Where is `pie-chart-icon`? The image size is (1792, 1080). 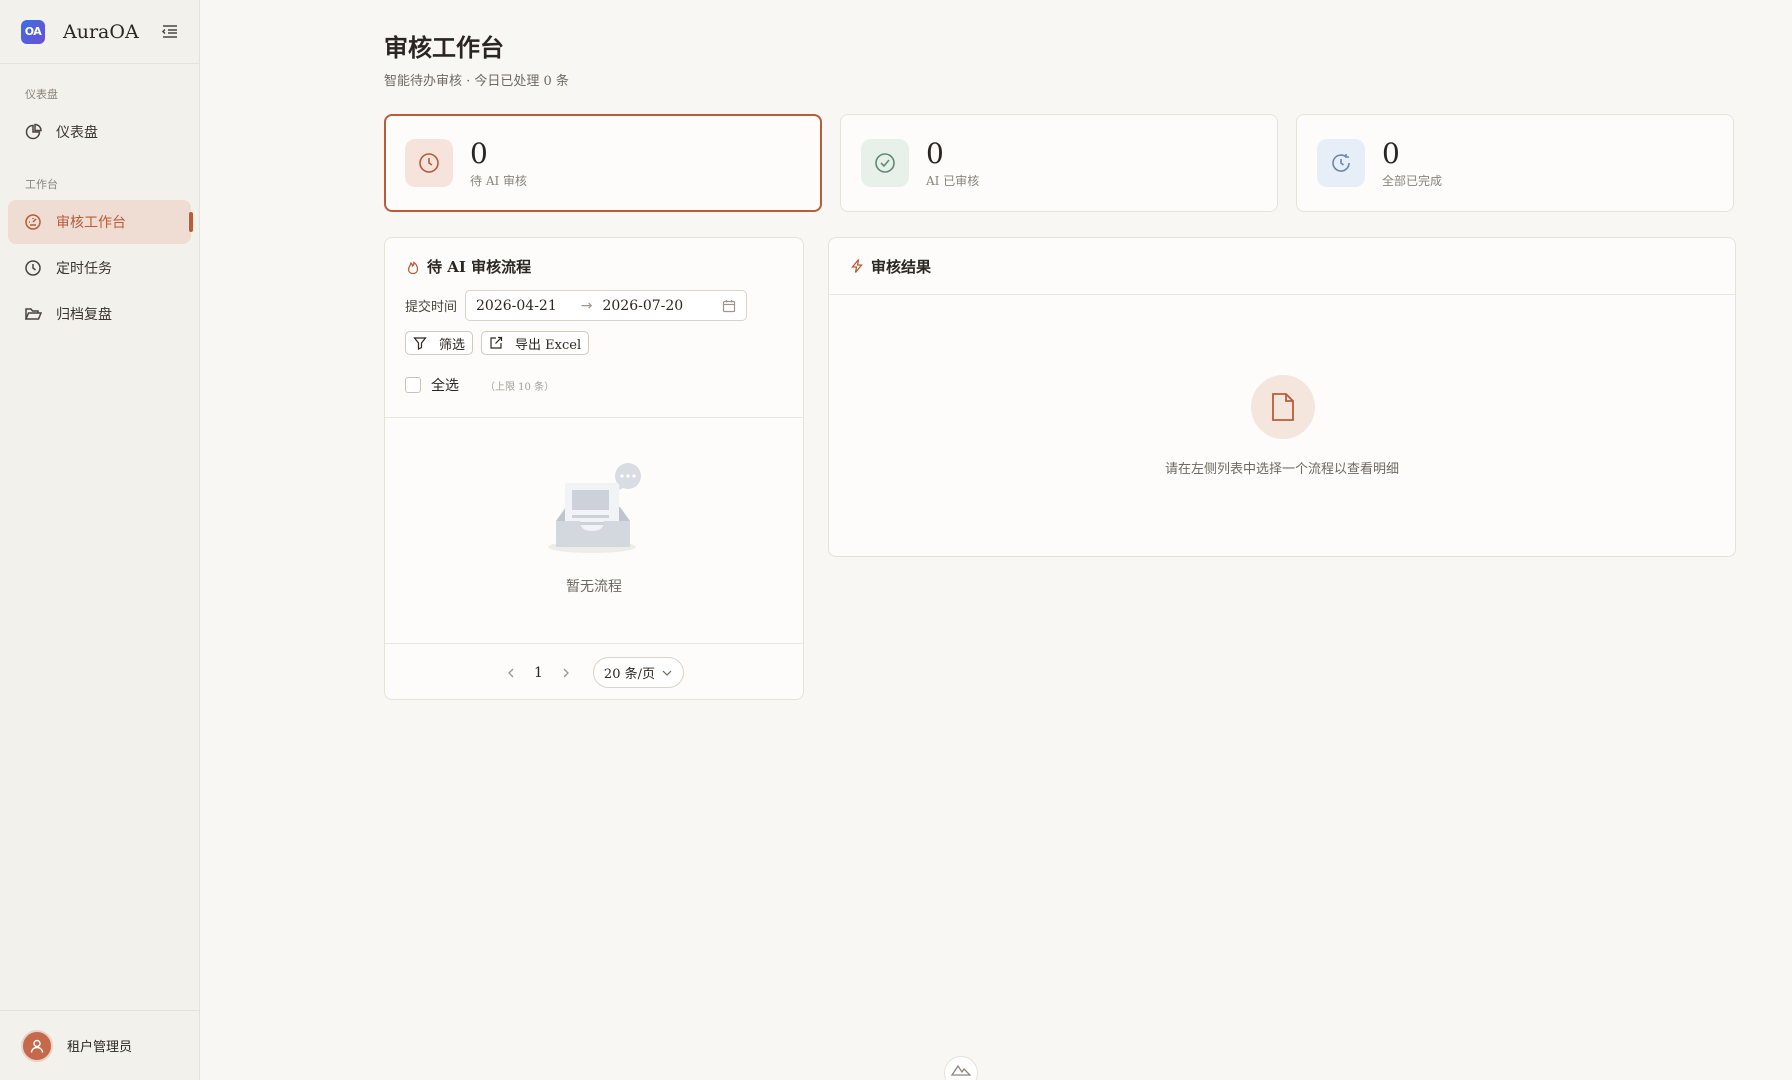 pie-chart-icon is located at coordinates (33, 132).